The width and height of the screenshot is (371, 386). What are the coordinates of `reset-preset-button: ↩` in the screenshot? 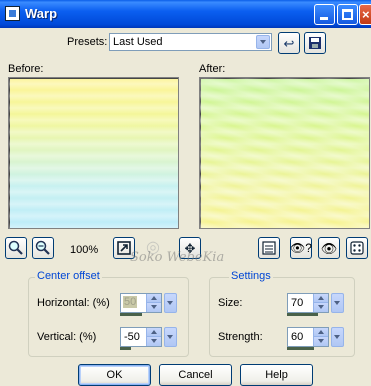 It's located at (289, 43).